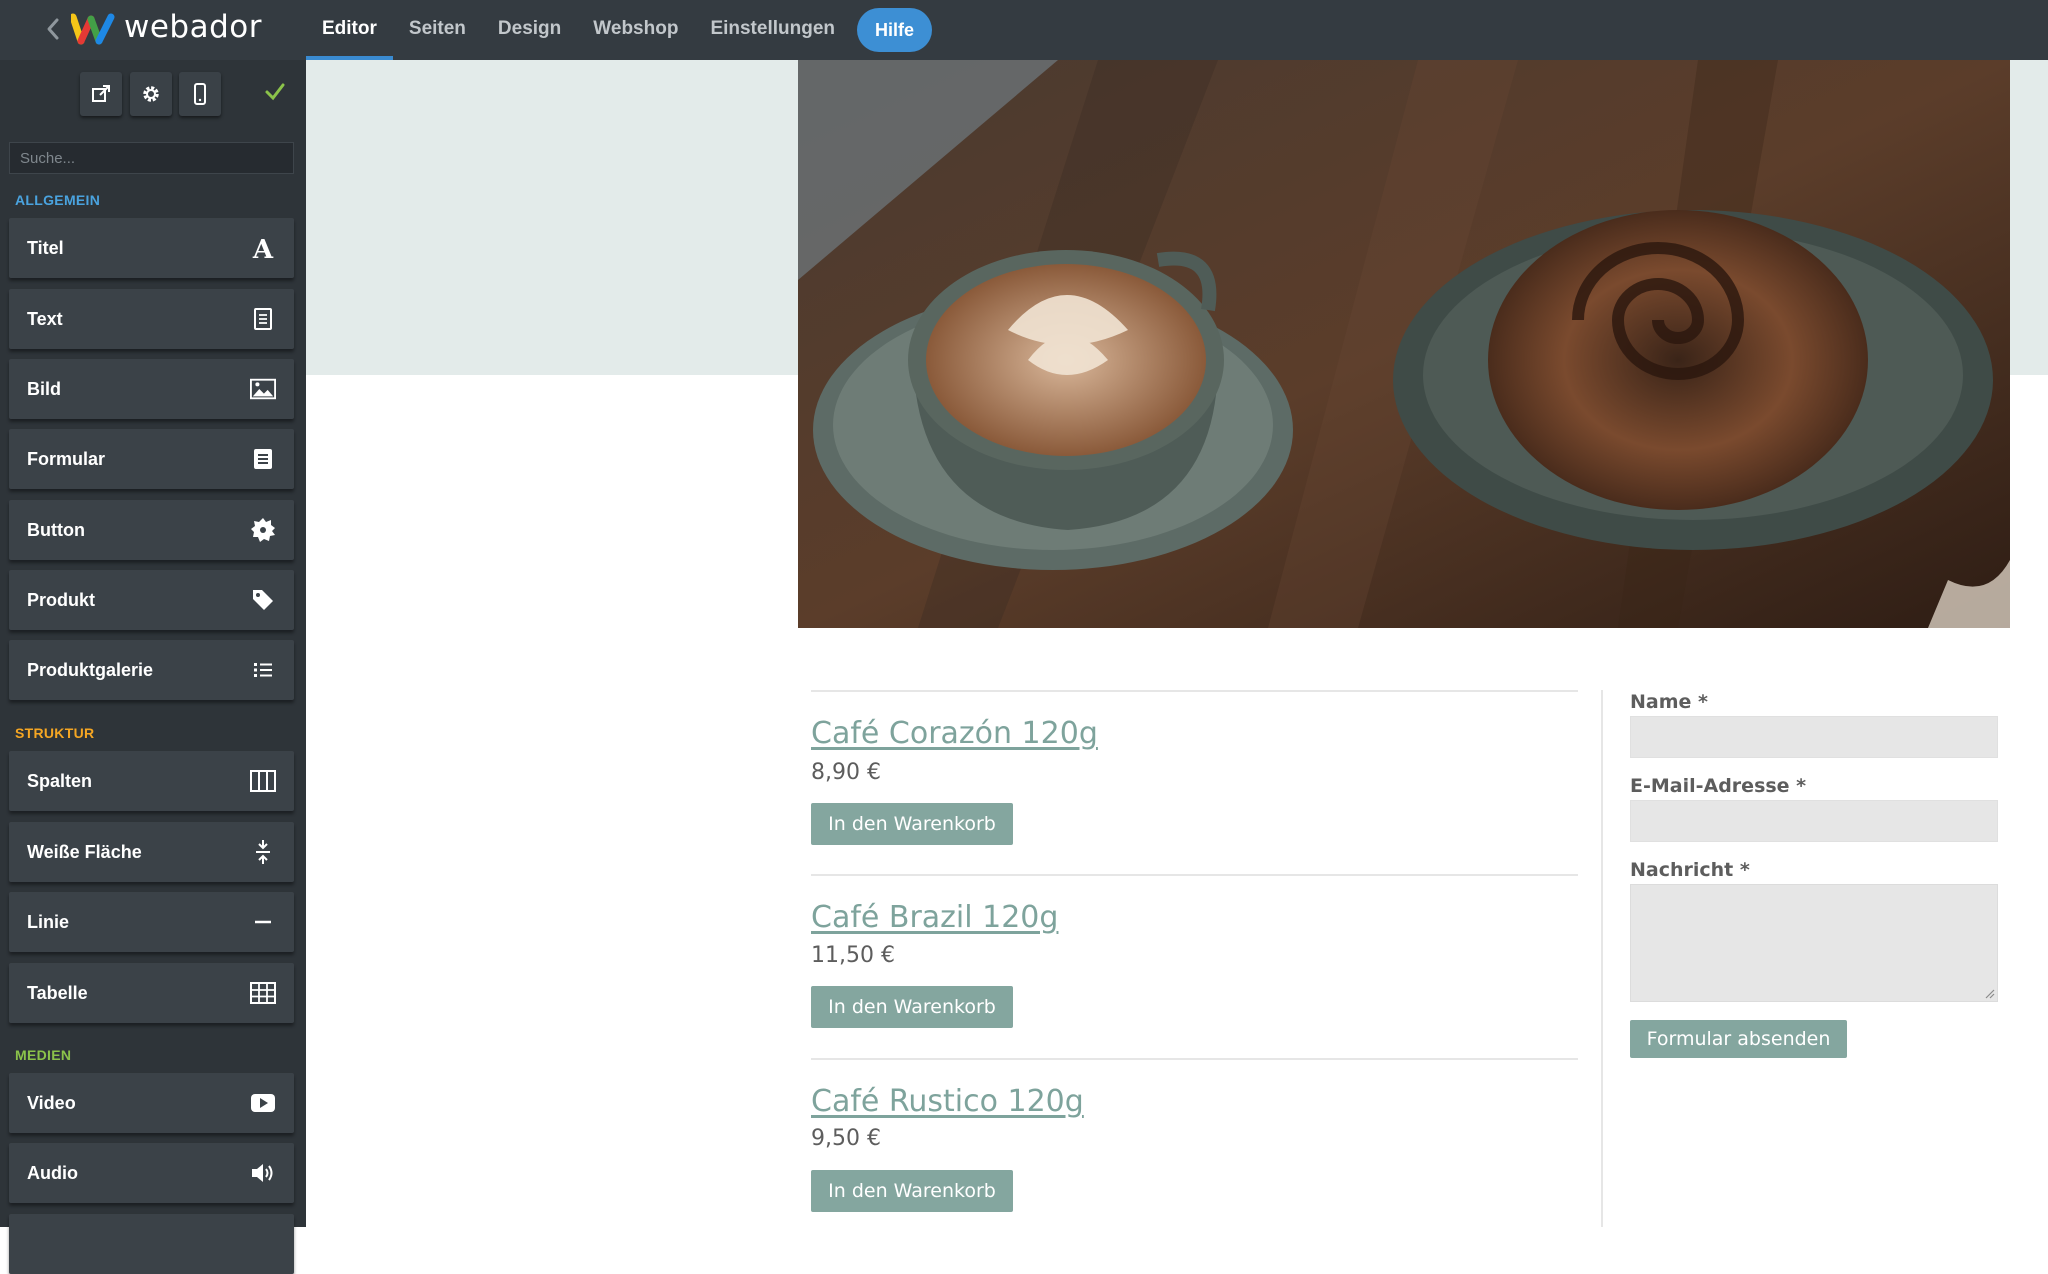  What do you see at coordinates (263, 530) in the screenshot?
I see `button-icon` at bounding box center [263, 530].